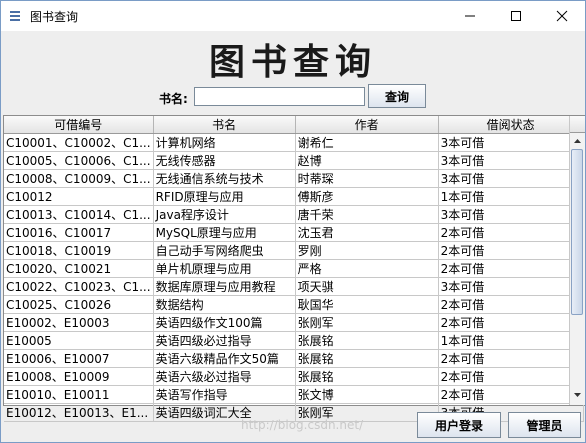 The width and height of the screenshot is (586, 443). What do you see at coordinates (224, 376) in the screenshot?
I see `cell-title: 英语六级必过指导` at bounding box center [224, 376].